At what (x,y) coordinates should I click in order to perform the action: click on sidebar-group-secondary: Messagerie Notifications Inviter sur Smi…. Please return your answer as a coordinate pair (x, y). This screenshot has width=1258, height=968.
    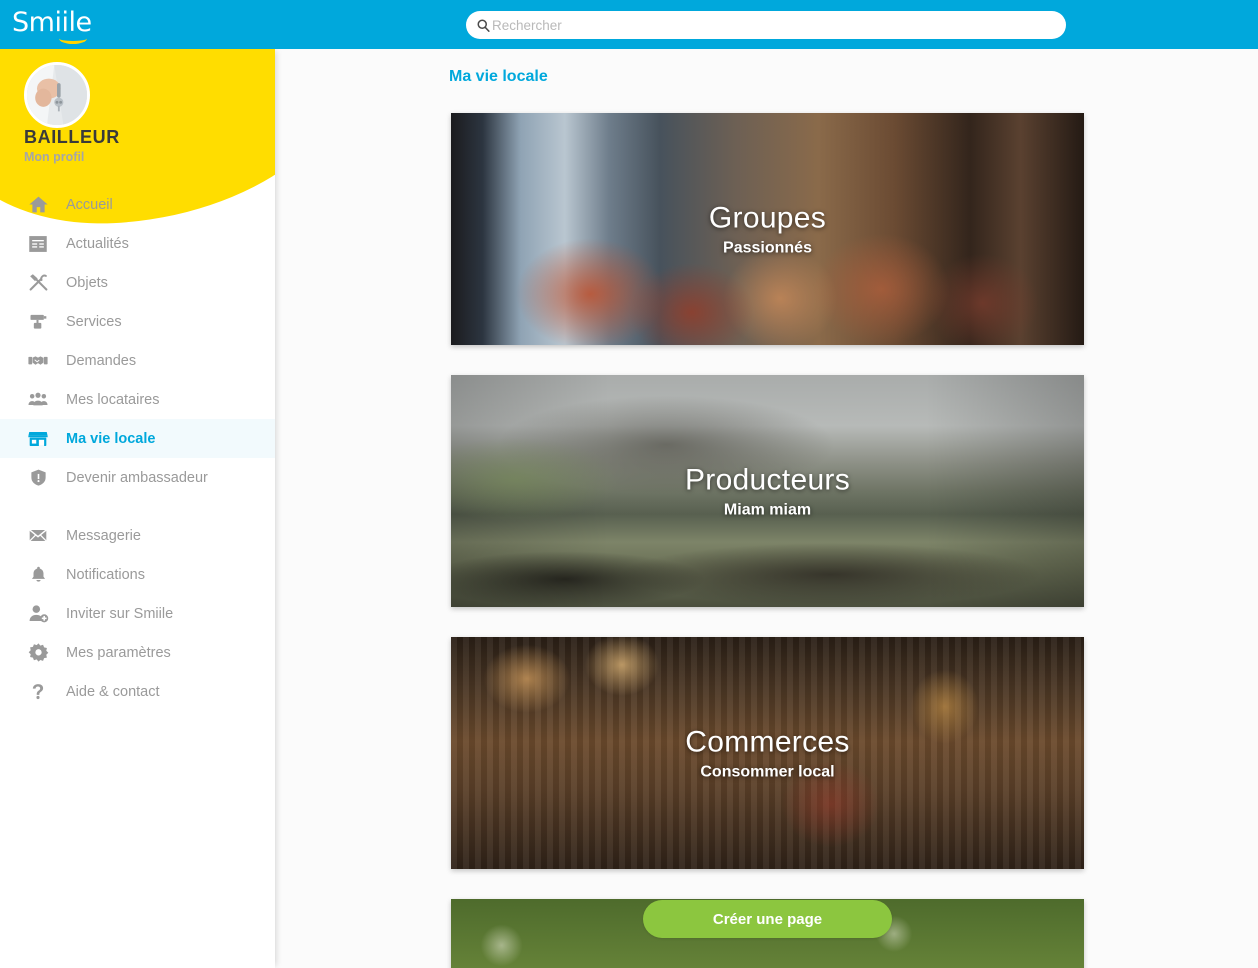
    Looking at the image, I should click on (137, 613).